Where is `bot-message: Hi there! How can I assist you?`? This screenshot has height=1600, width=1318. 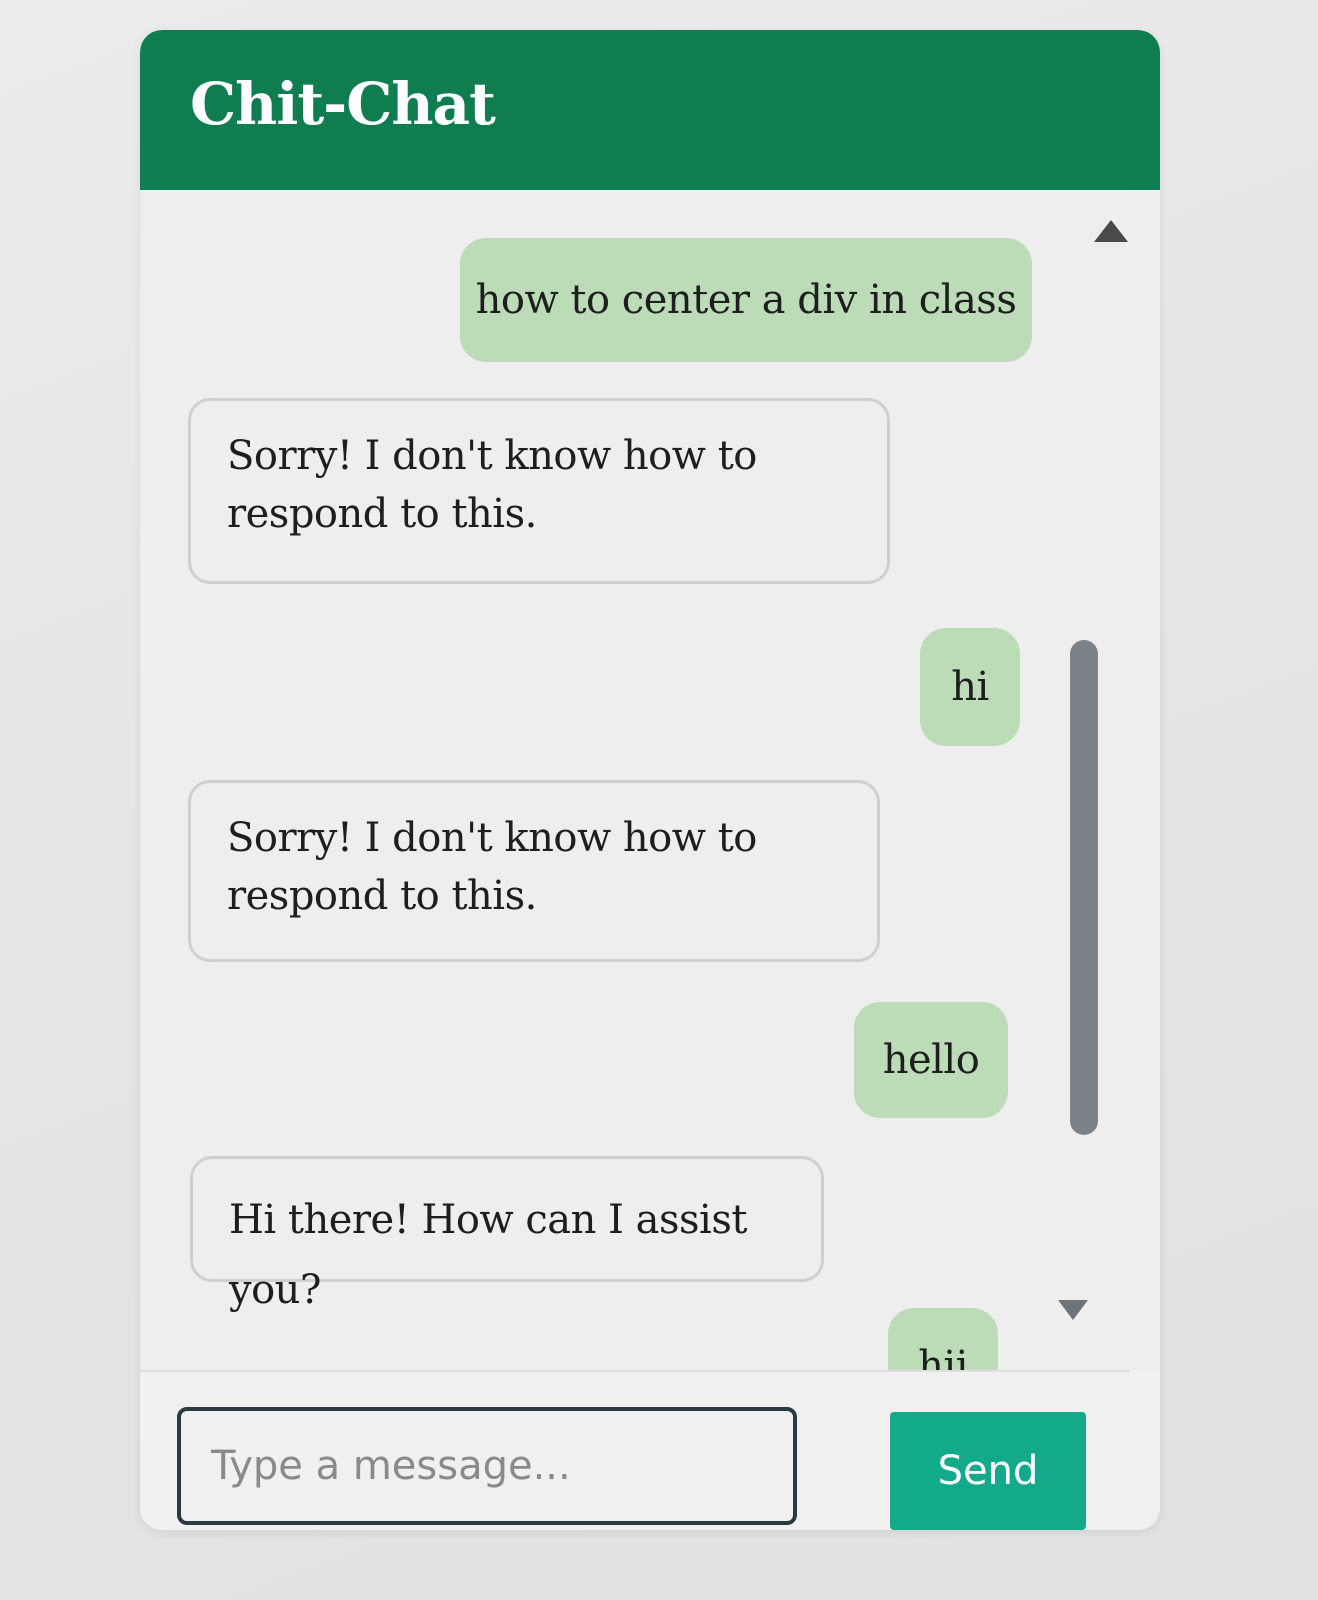 bot-message: Hi there! How can I assist you? is located at coordinates (507, 1234).